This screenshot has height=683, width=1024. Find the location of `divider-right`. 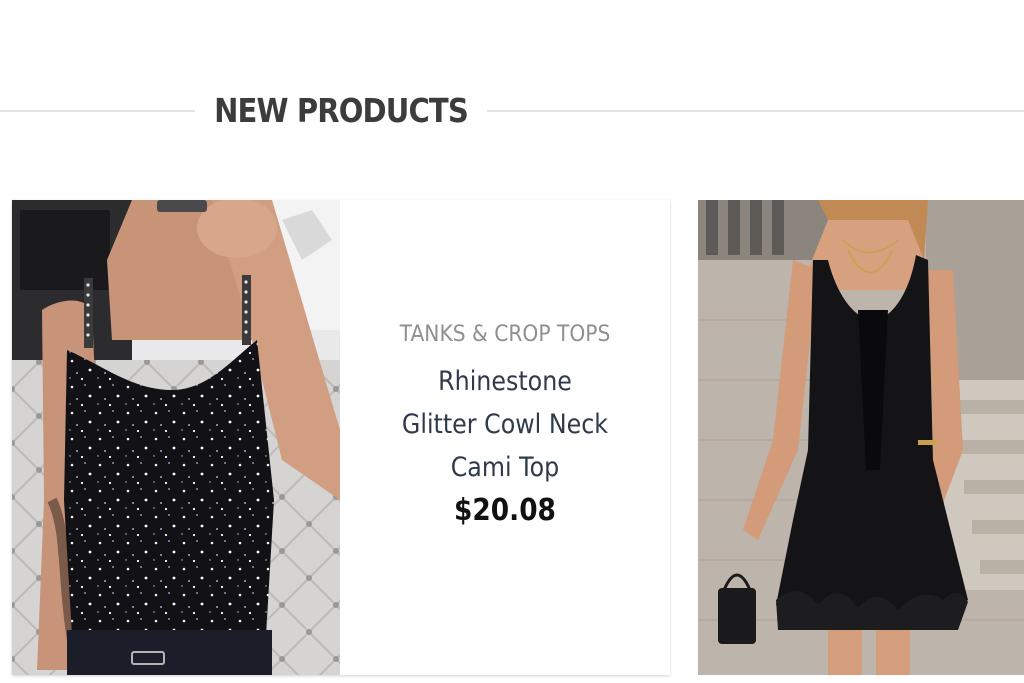

divider-right is located at coordinates (755, 111).